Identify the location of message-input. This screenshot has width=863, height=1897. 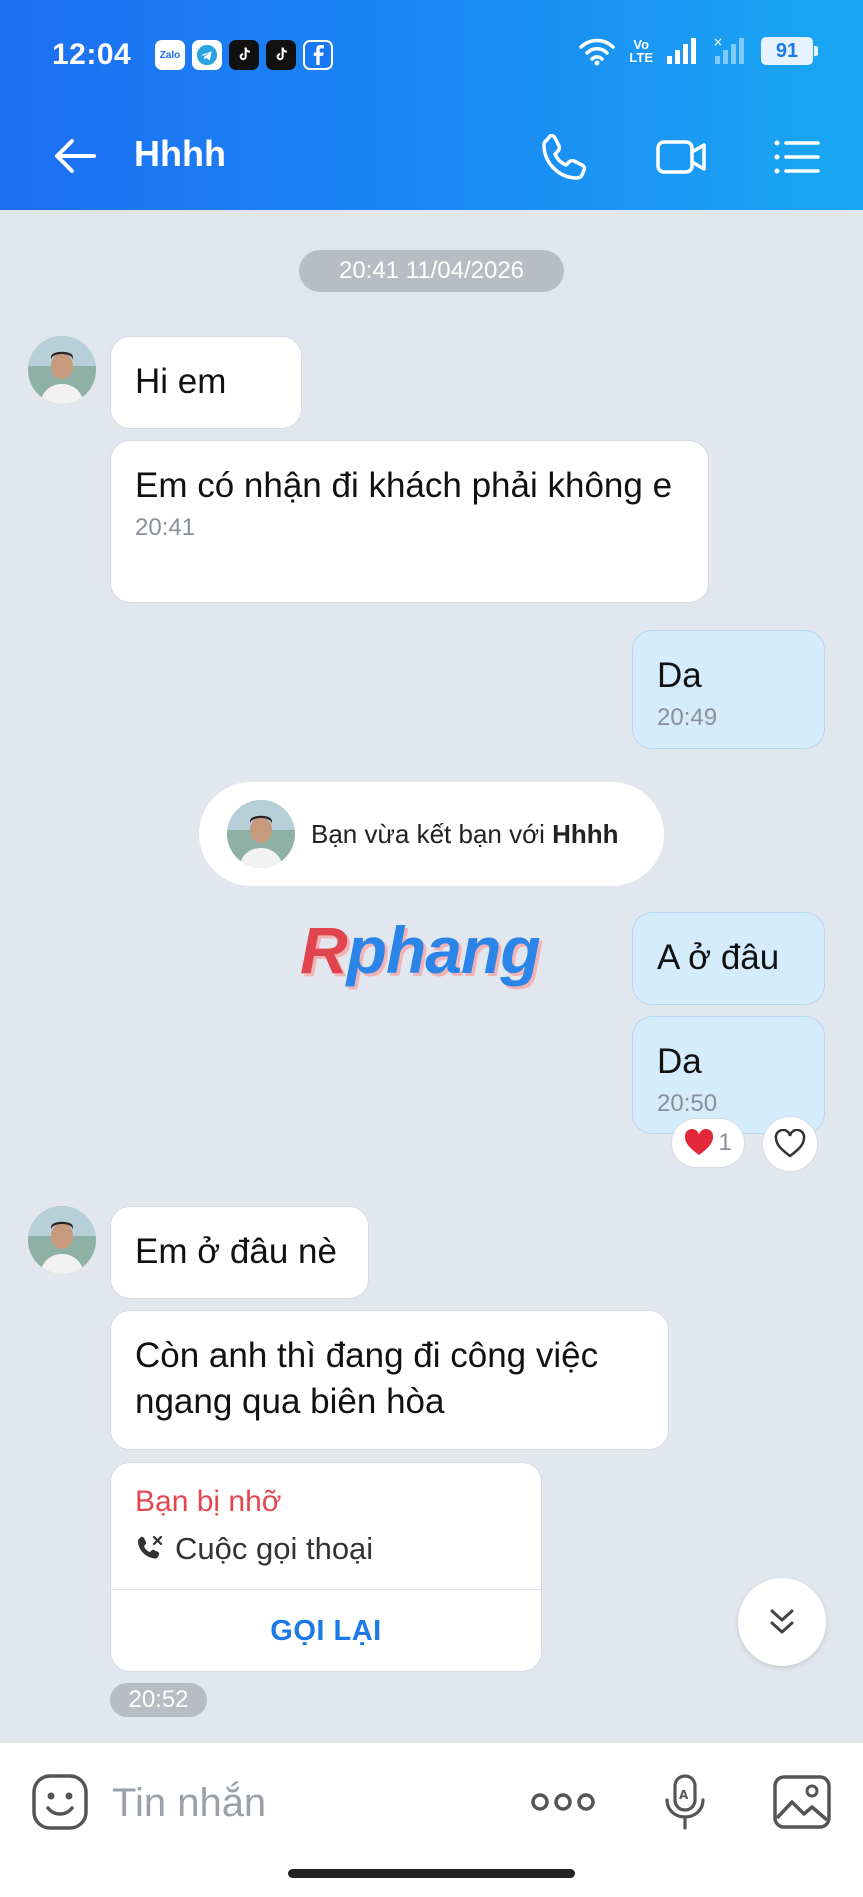
(302, 1803).